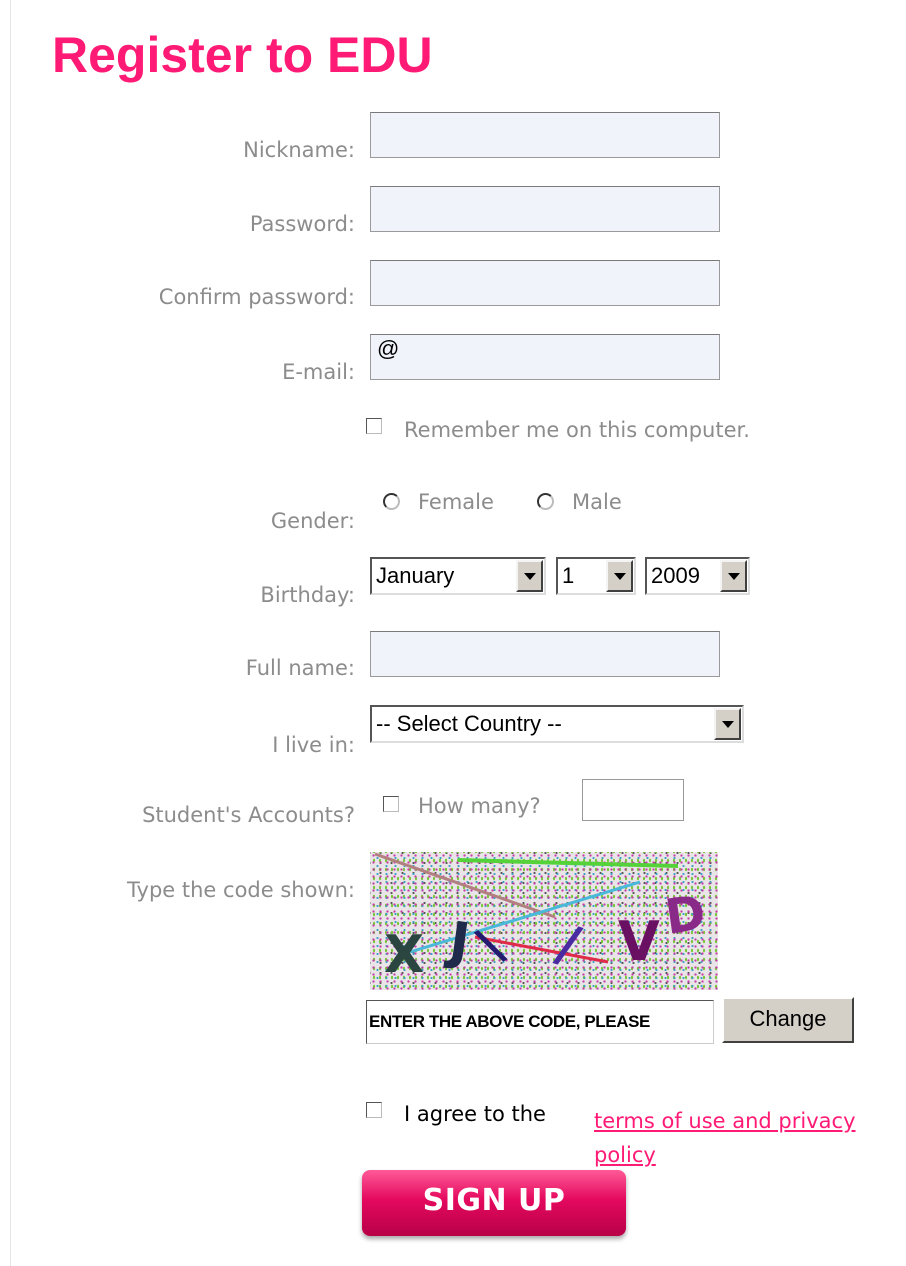 This screenshot has width=906, height=1266. What do you see at coordinates (545, 283) in the screenshot?
I see `confirm-password-input` at bounding box center [545, 283].